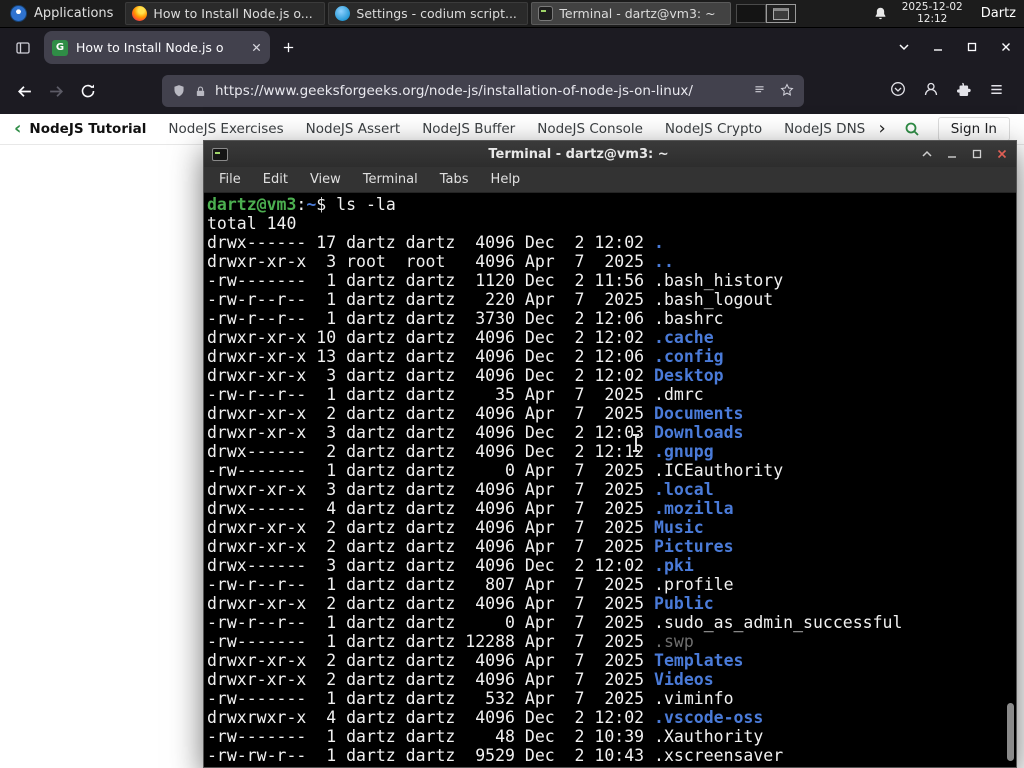 The height and width of the screenshot is (768, 1024). What do you see at coordinates (912, 129) in the screenshot?
I see `search-icon` at bounding box center [912, 129].